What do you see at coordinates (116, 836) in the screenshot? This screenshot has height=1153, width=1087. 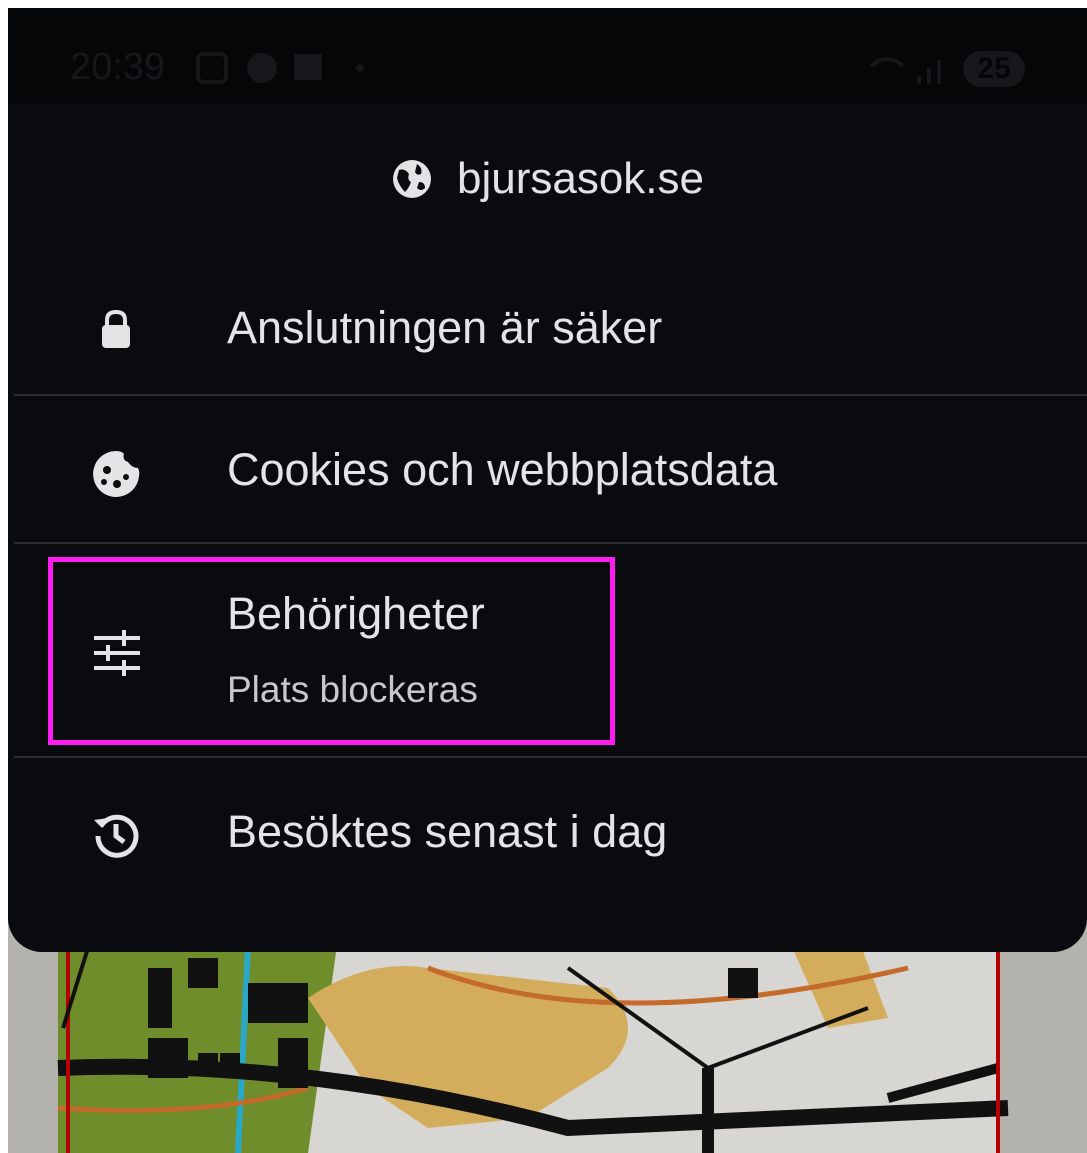 I see `history-icon` at bounding box center [116, 836].